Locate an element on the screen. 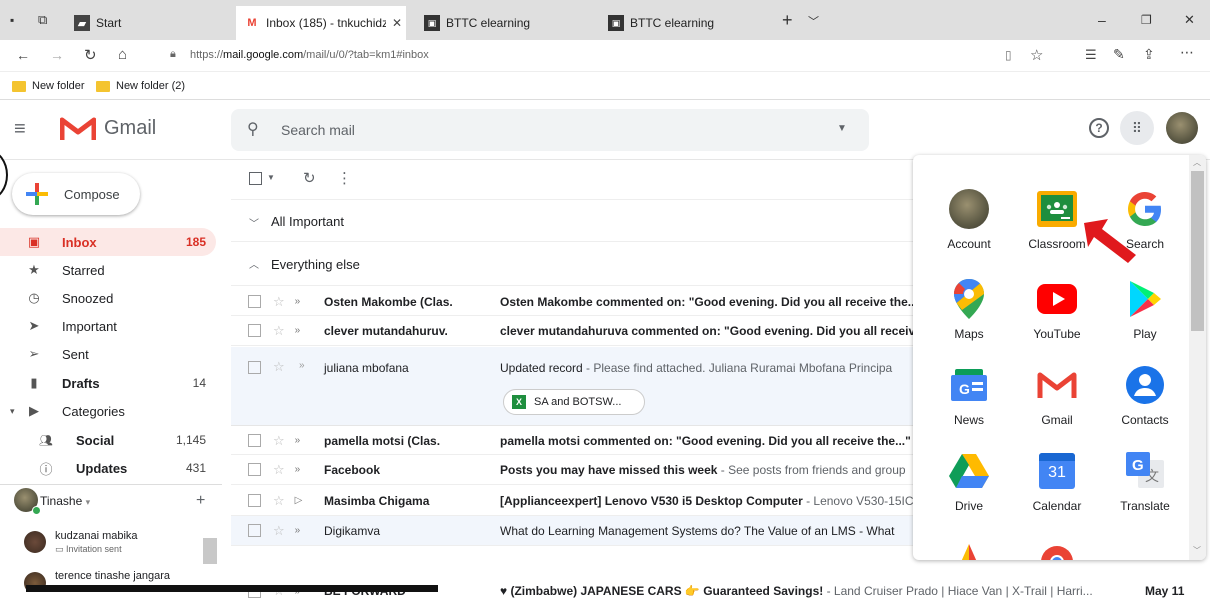  sidebar-item-snoozed: ◷ Snoozed is located at coordinates (108, 298).